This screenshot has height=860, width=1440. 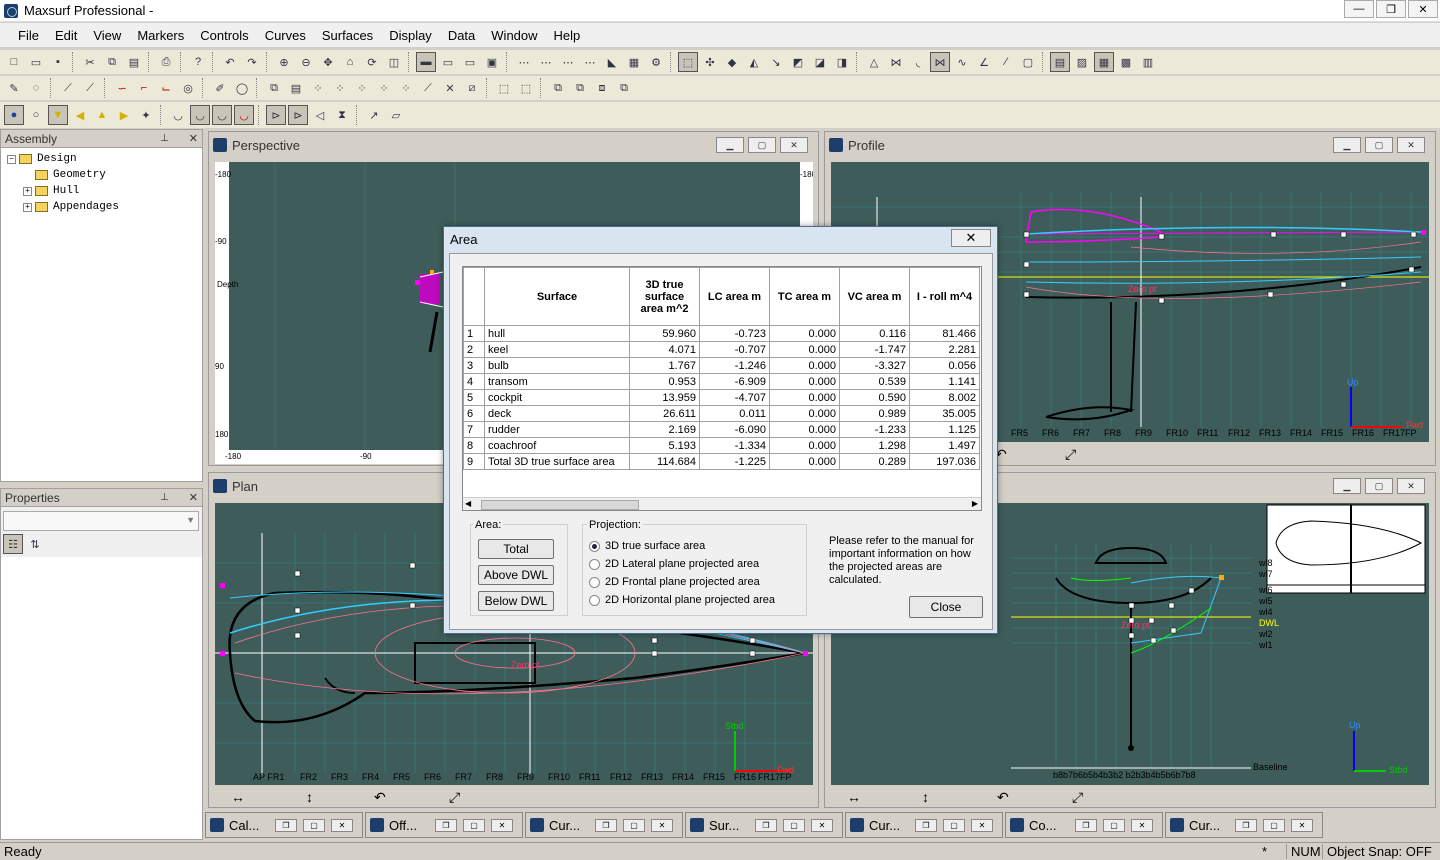 What do you see at coordinates (193, 138) in the screenshot?
I see `panel-close-icon: ✕` at bounding box center [193, 138].